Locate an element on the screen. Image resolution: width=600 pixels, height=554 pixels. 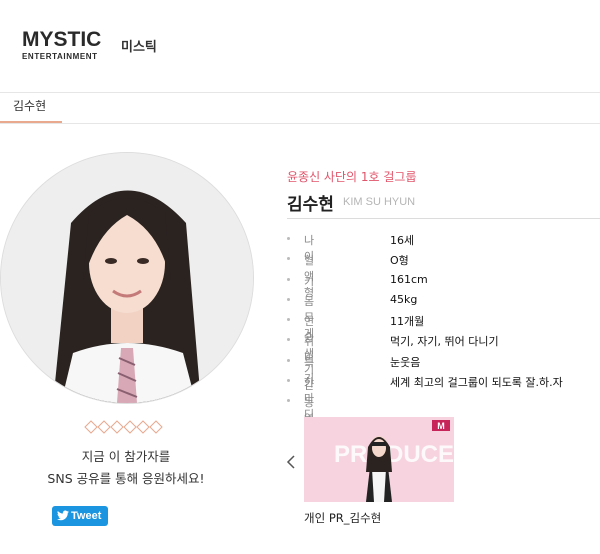
tab-trainee: 김수현 is located at coordinates (31, 108).